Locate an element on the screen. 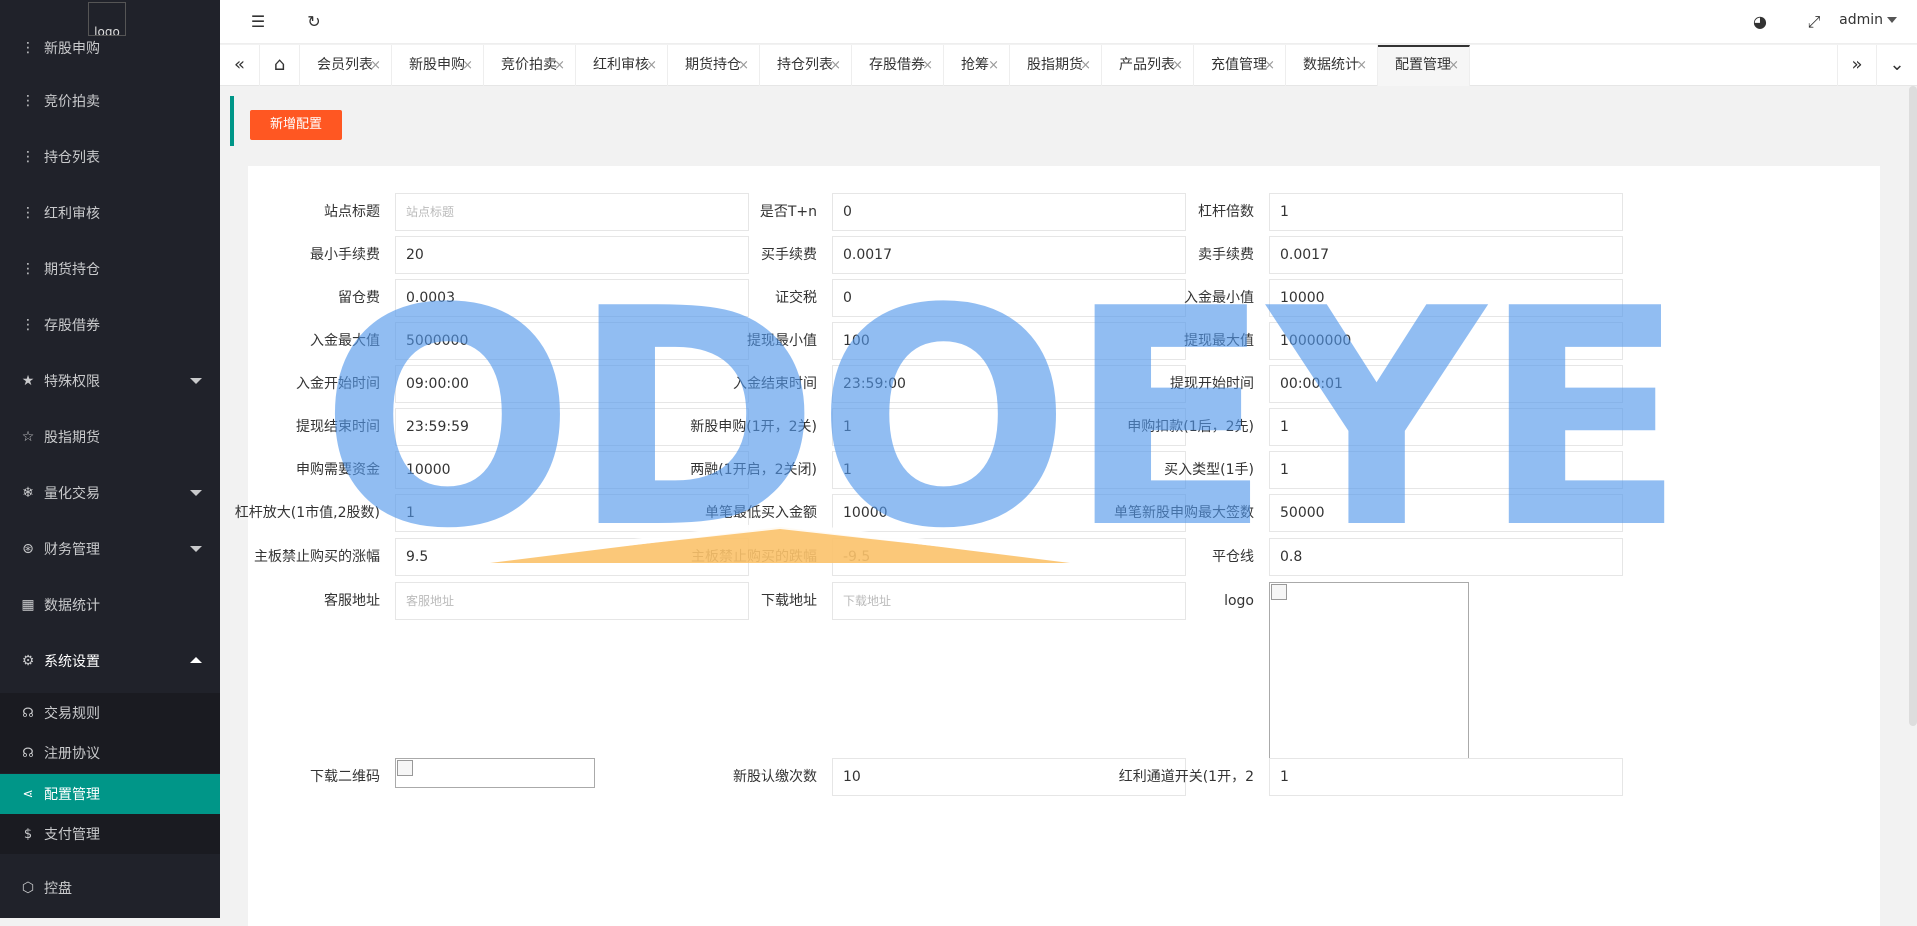 The height and width of the screenshot is (926, 1917). tab-auction: 竞价拍卖 × is located at coordinates (530, 65).